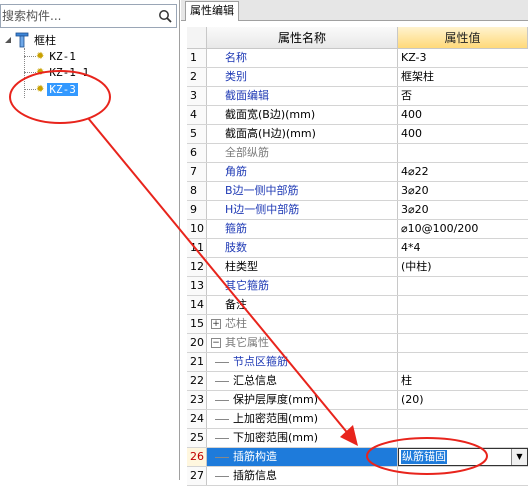 This screenshot has height=486, width=528. I want to click on property-name: 柱类型, so click(302, 267).